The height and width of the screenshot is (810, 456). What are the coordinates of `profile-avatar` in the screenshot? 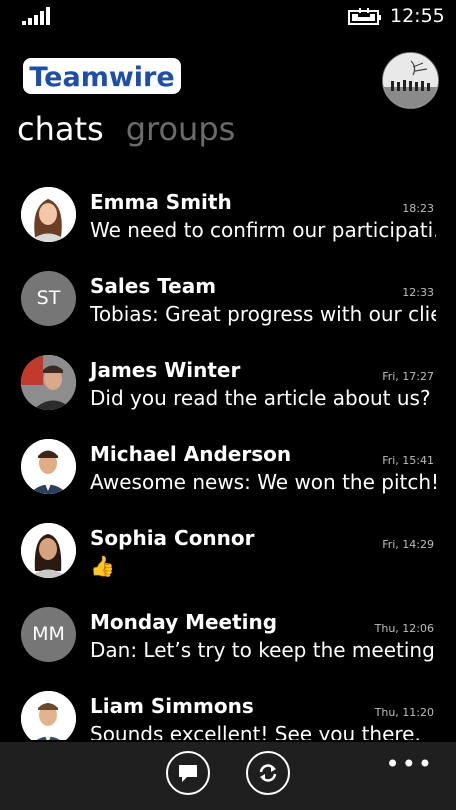 It's located at (410, 80).